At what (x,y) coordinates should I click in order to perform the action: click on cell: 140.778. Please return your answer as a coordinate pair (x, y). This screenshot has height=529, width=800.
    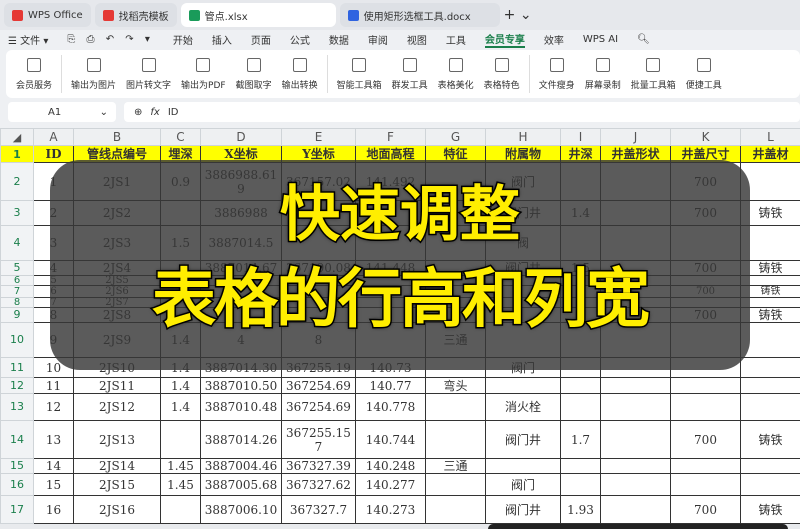
    Looking at the image, I should click on (390, 407).